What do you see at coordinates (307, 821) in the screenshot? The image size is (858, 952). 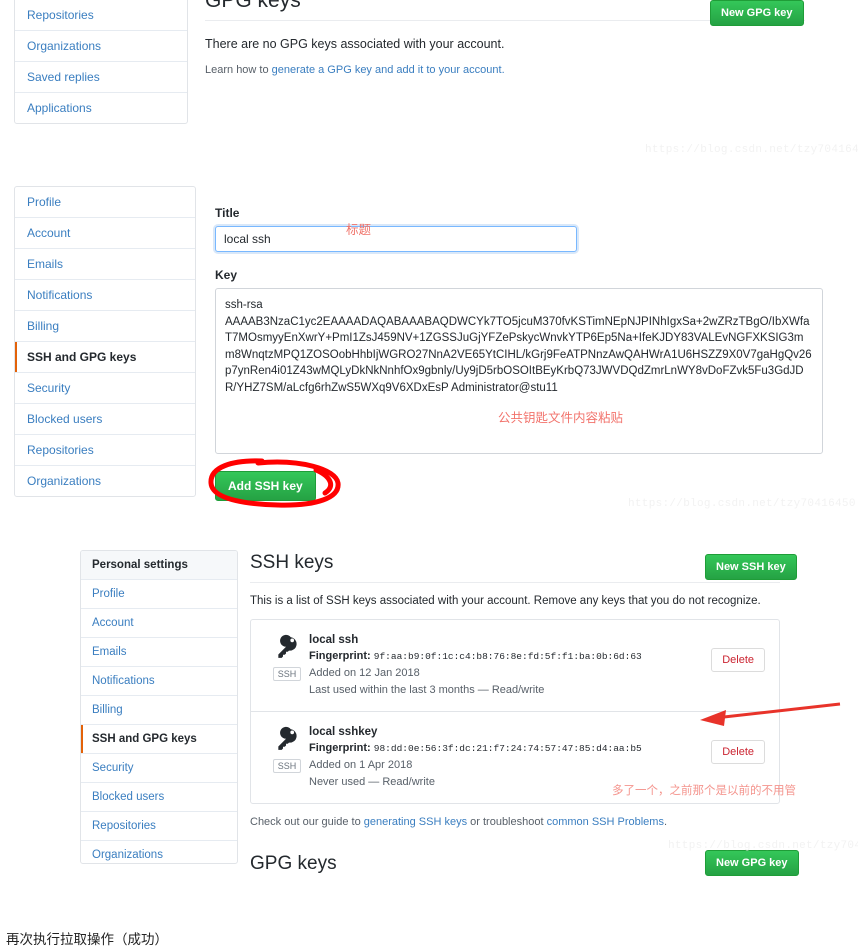 I see `footnote-prefix: Check out our guide to` at bounding box center [307, 821].